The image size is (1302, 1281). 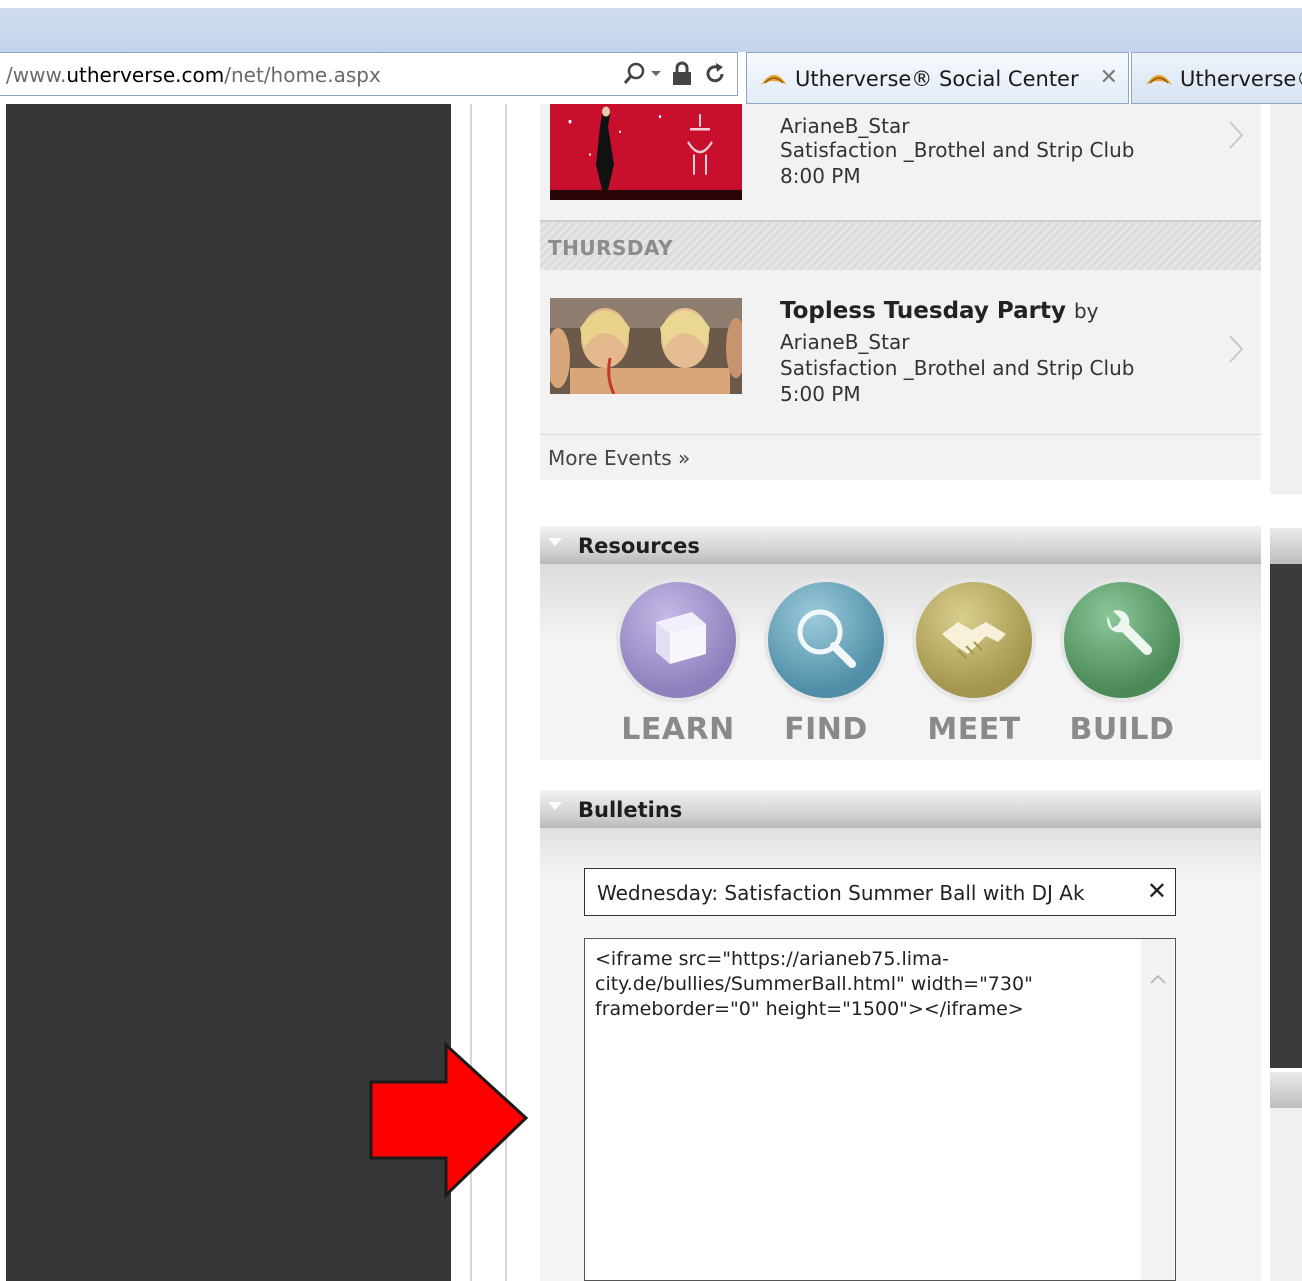 I want to click on meet-button: MEET, so click(x=974, y=664).